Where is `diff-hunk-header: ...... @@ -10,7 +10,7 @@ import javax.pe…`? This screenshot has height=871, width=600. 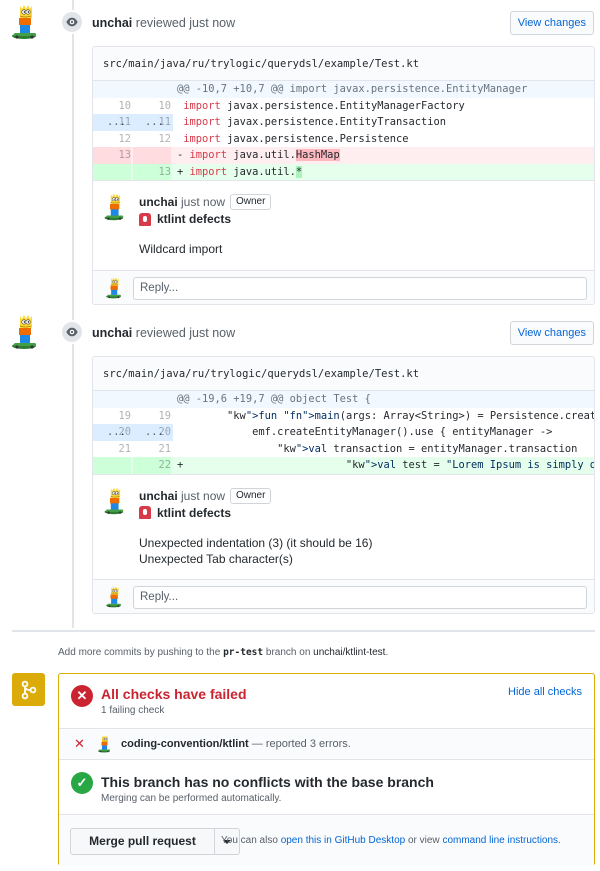
diff-hunk-header: ...... @@ -10,7 +10,7 @@ import javax.pe… is located at coordinates (343, 106).